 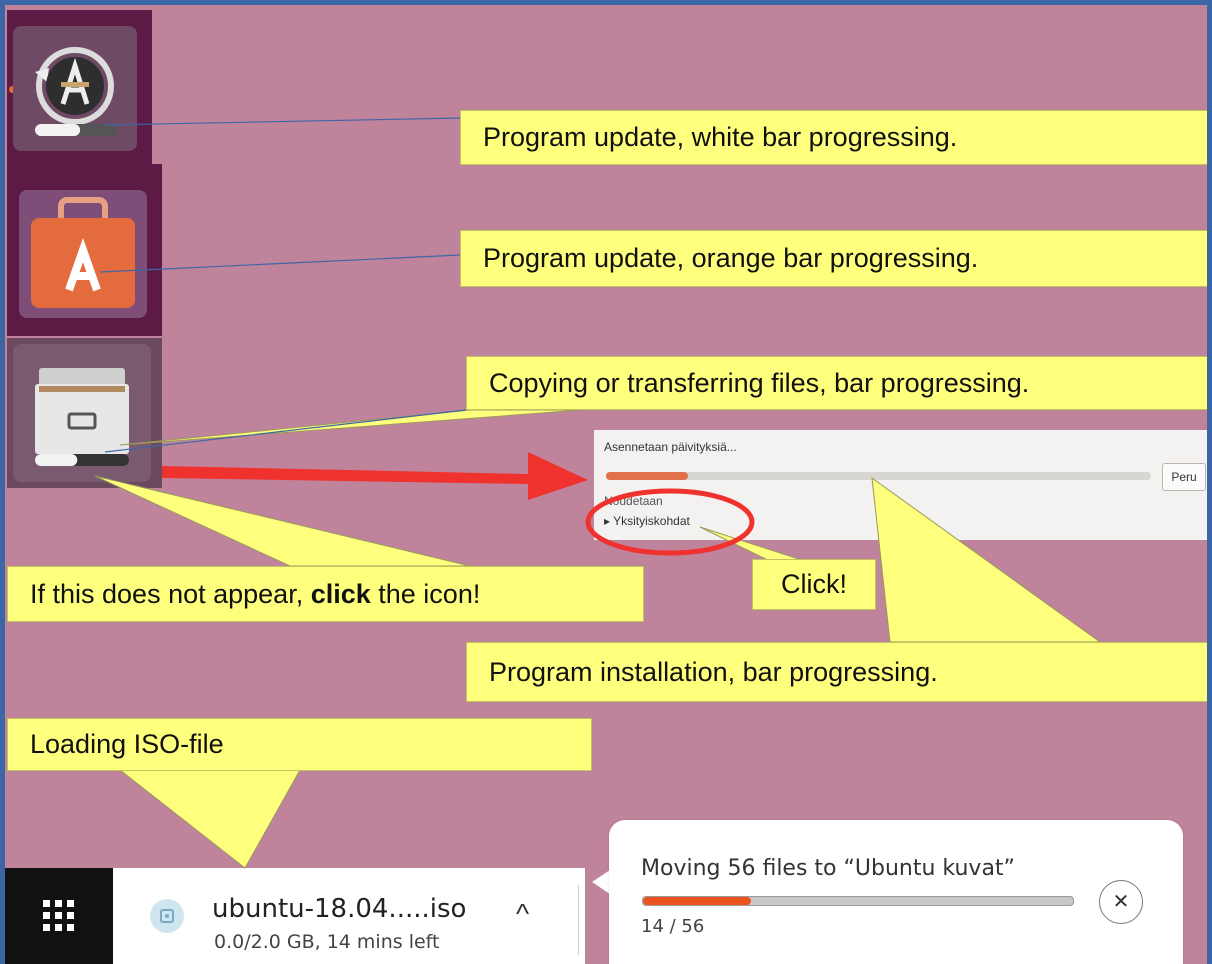 What do you see at coordinates (209, 819) in the screenshot?
I see `callout-iso-pointer` at bounding box center [209, 819].